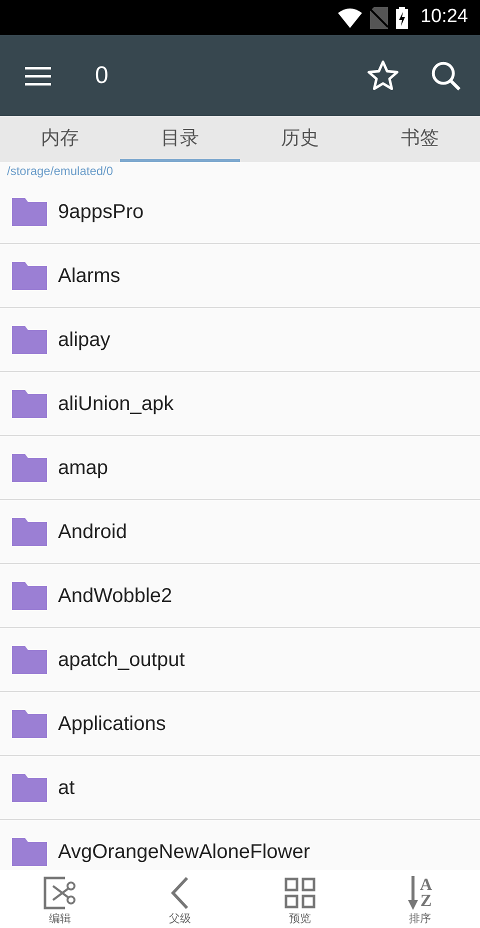  Describe the element at coordinates (112, 724) in the screenshot. I see `folder-name: Applications` at that location.